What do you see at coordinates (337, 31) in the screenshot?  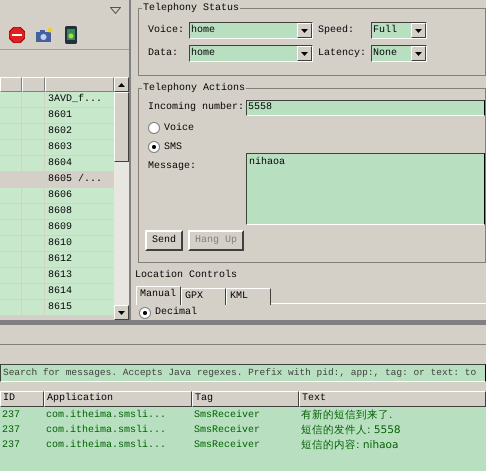 I see `field-label: Speed:` at bounding box center [337, 31].